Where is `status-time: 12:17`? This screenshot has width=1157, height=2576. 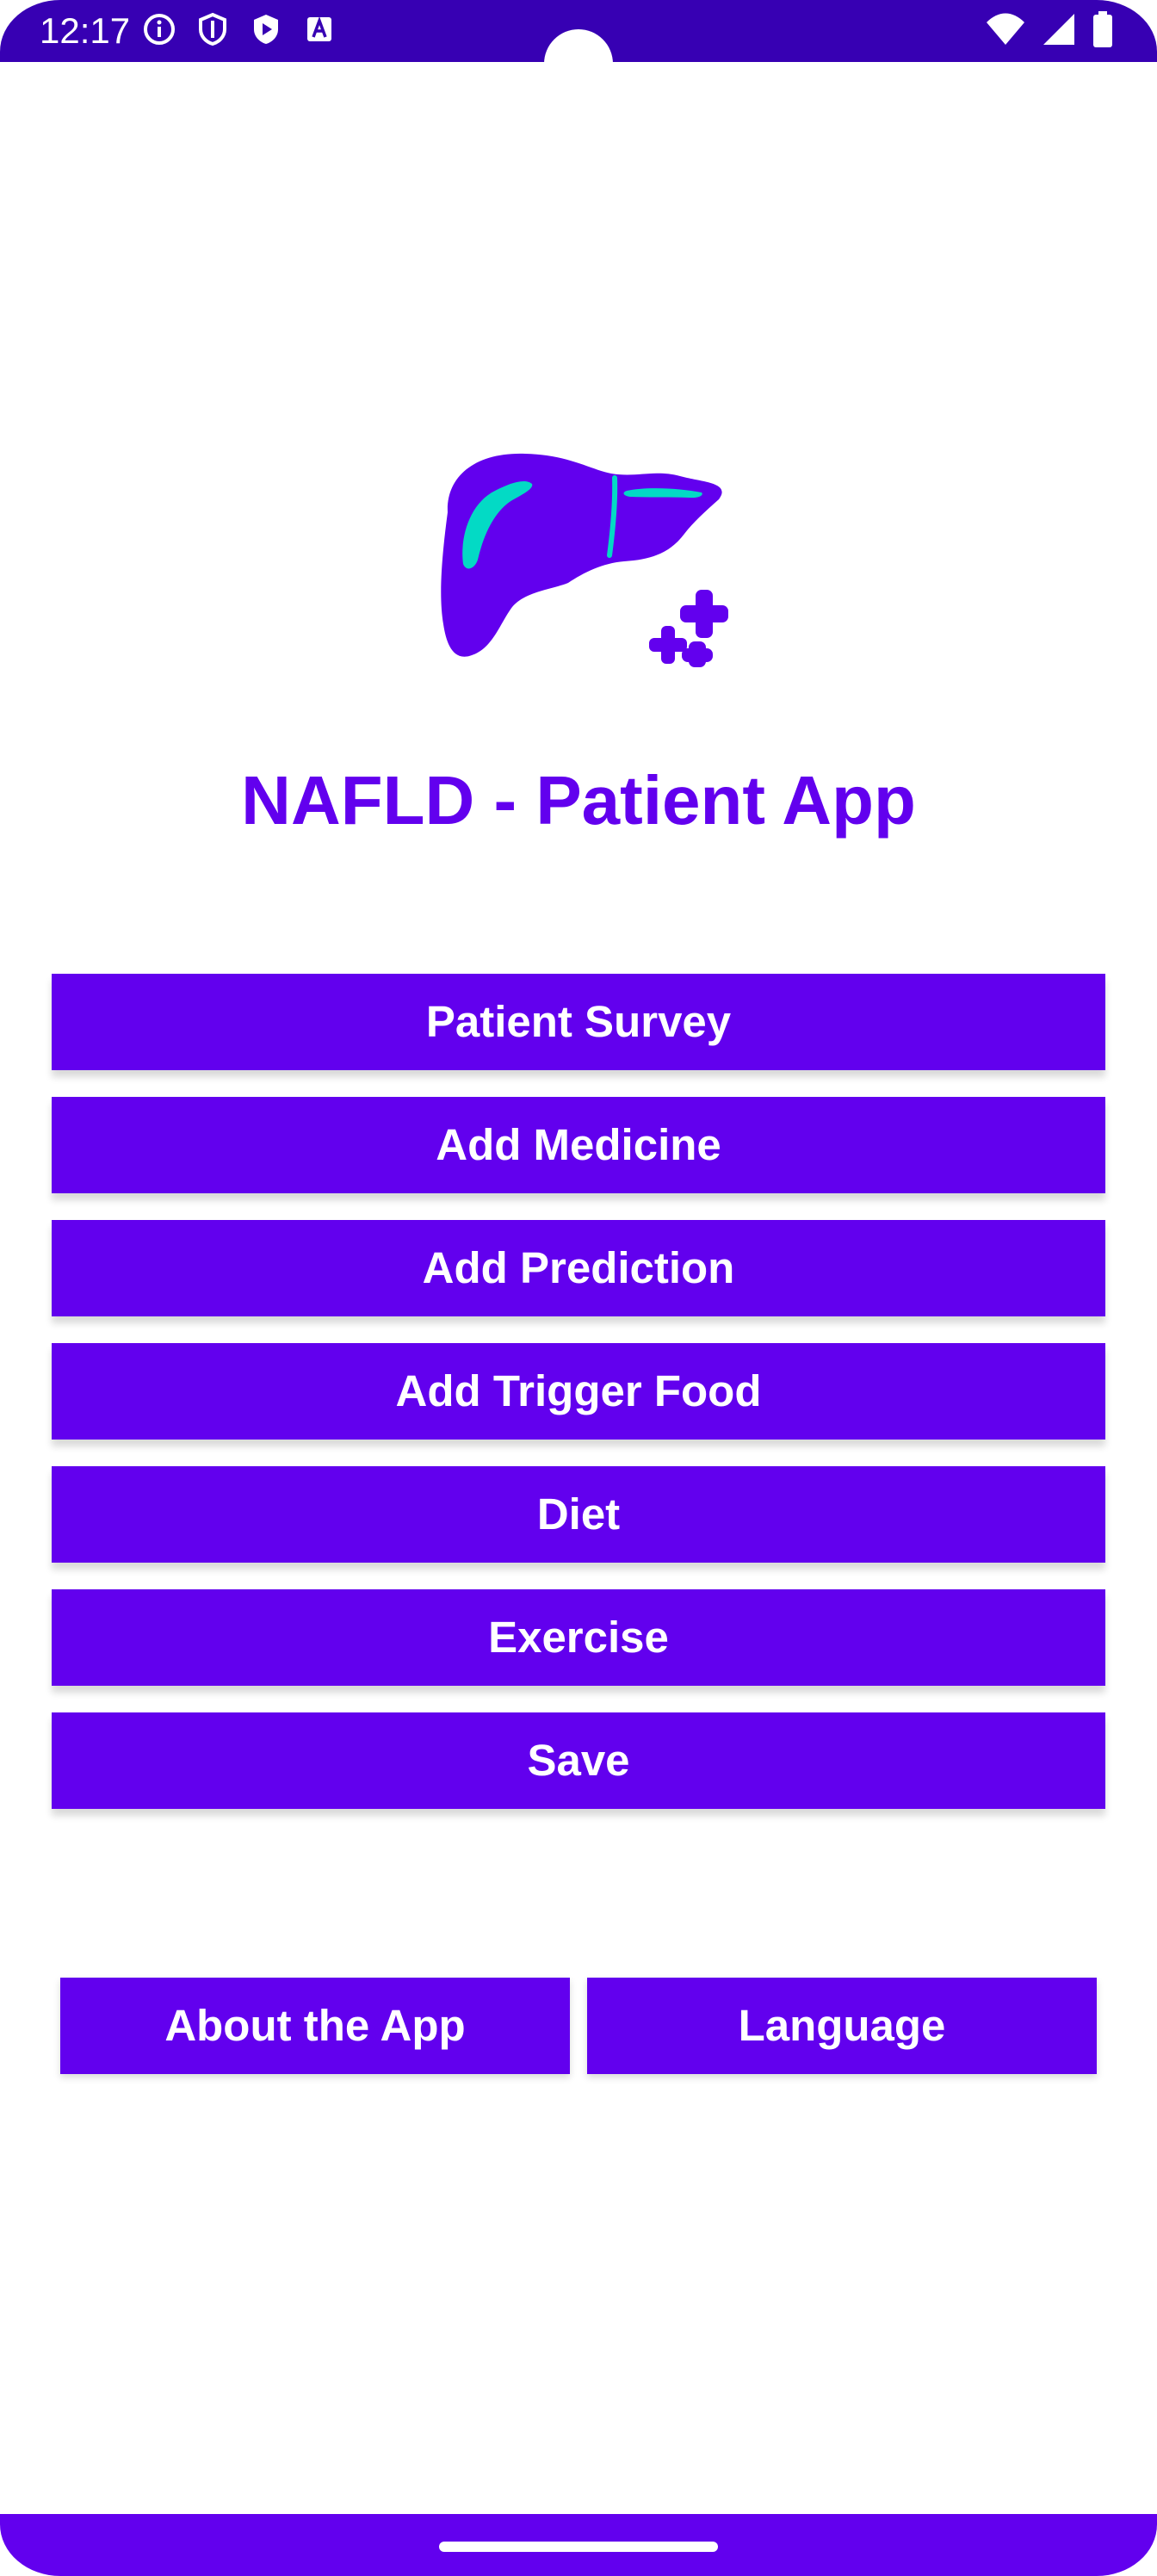 status-time: 12:17 is located at coordinates (86, 30).